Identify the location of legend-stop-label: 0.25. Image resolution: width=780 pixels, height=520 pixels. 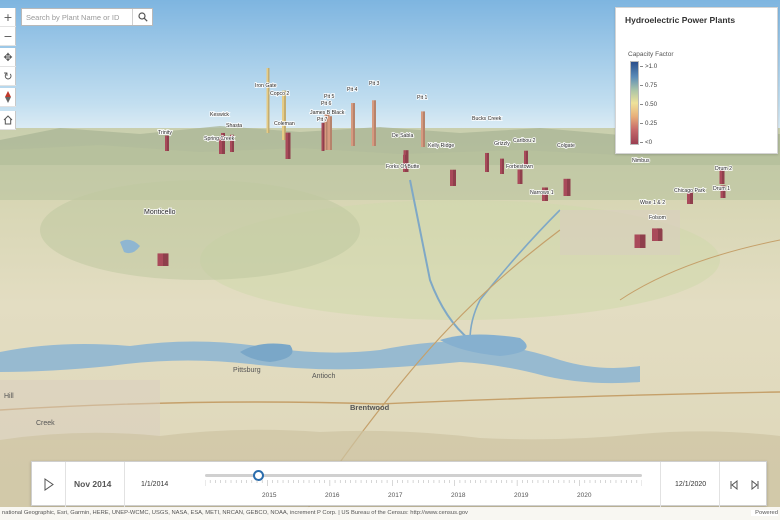
(651, 123).